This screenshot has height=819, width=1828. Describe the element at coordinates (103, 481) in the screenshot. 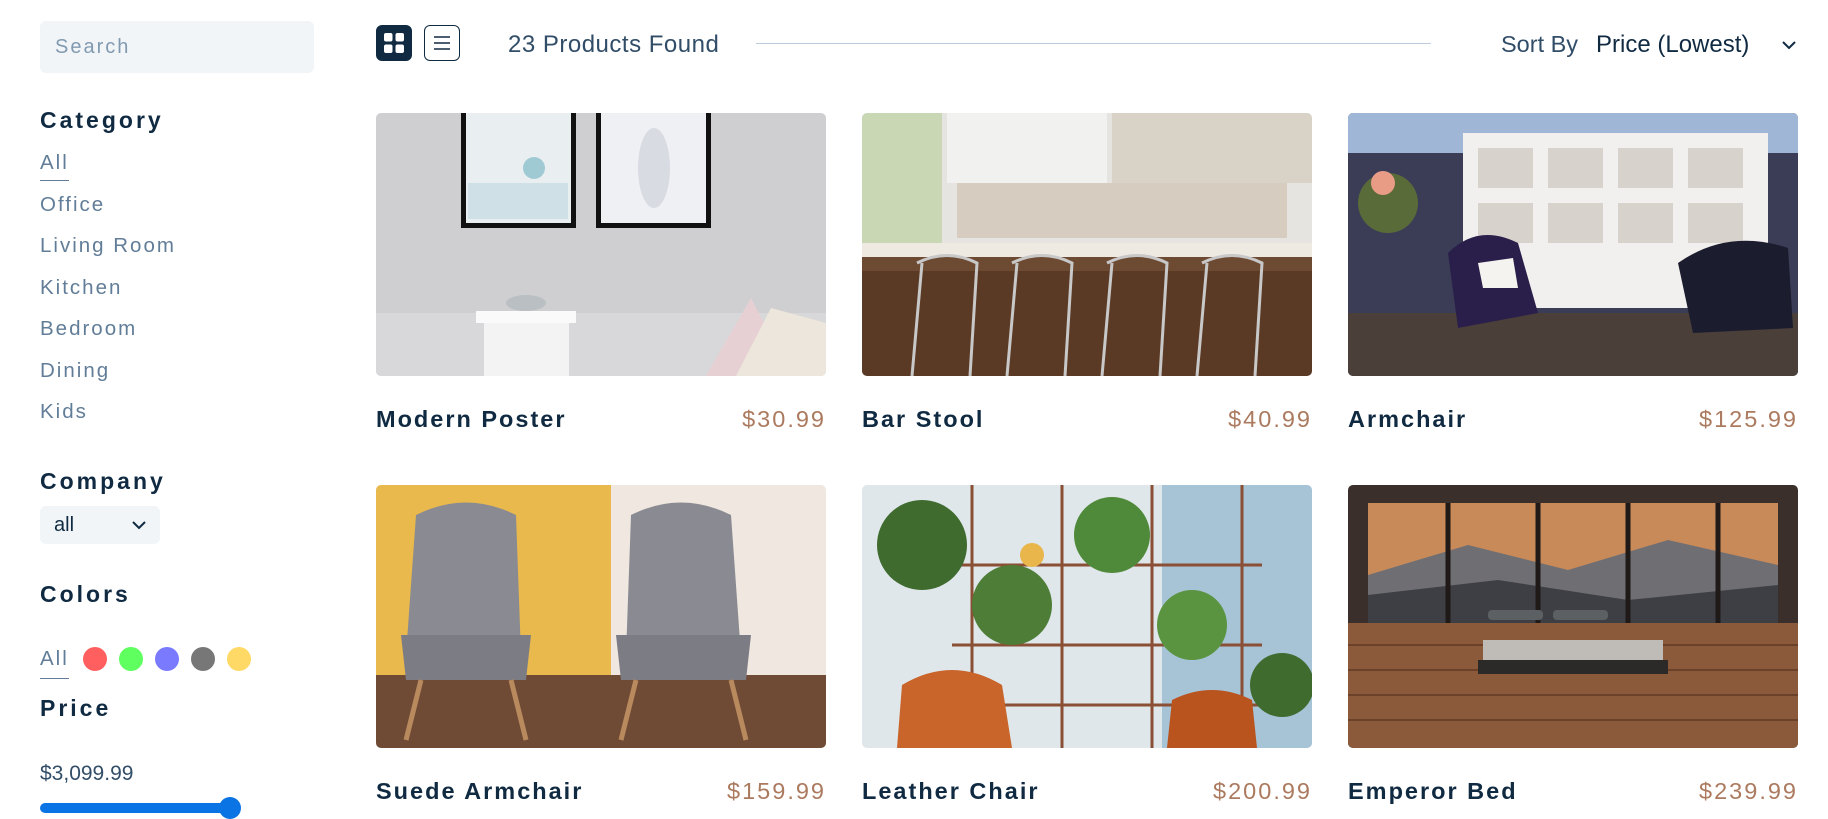

I see `company-title: Company` at that location.